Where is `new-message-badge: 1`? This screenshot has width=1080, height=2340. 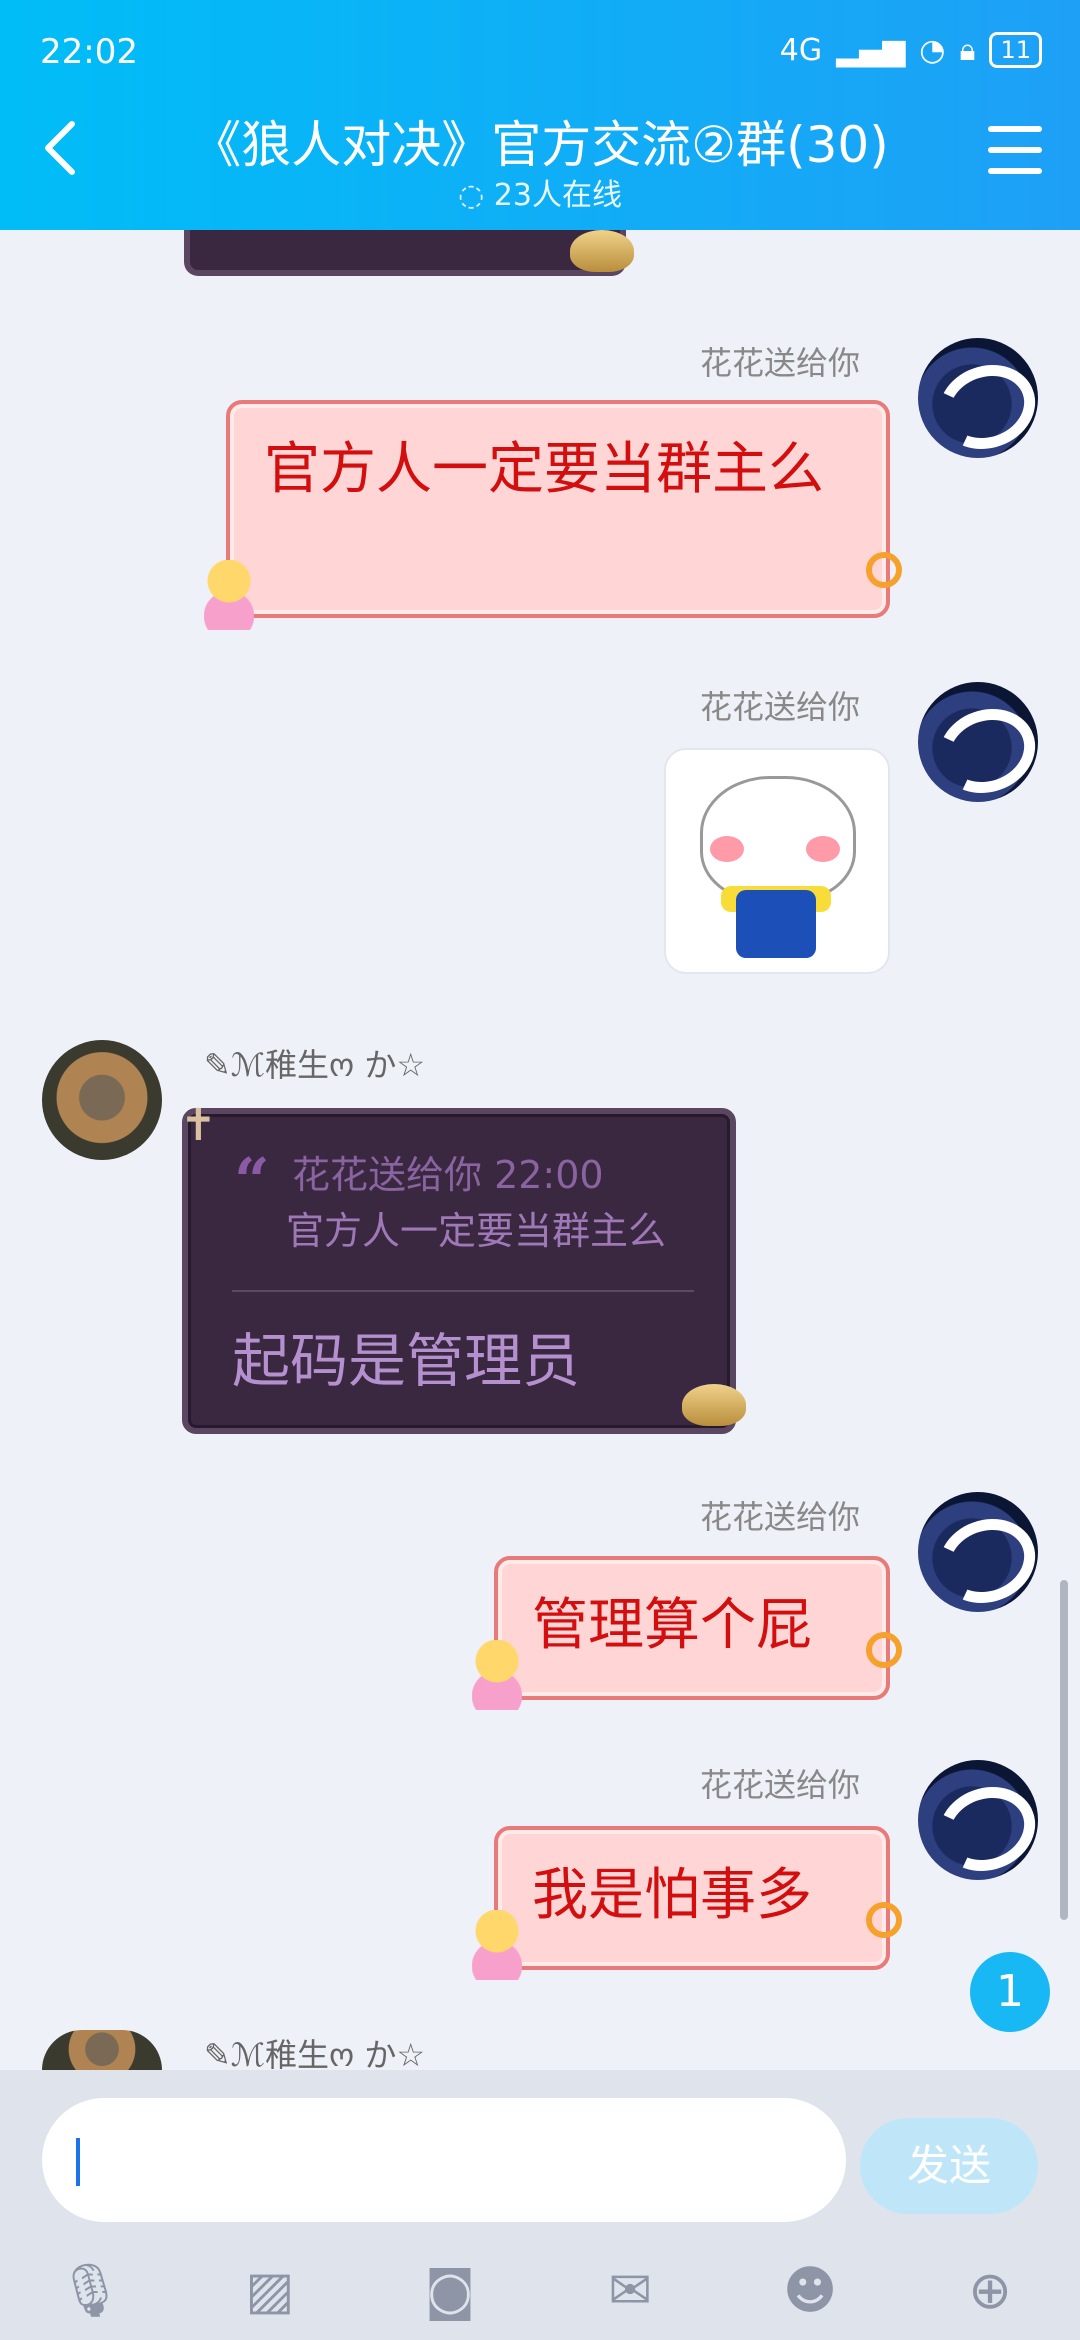
new-message-badge: 1 is located at coordinates (1010, 1992).